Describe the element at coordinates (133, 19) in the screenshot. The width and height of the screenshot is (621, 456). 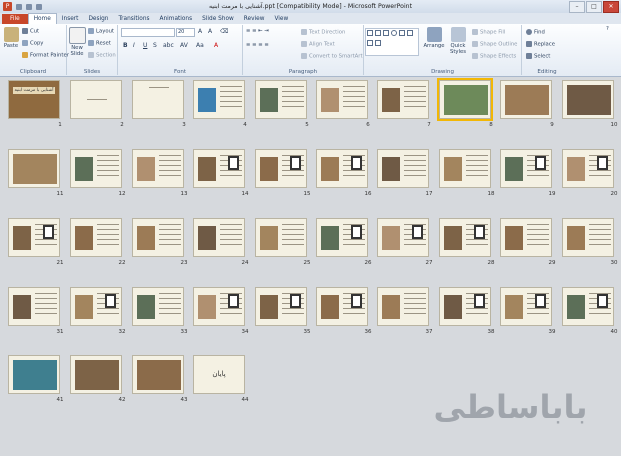
I see `tab-transitions: Transitions` at that location.